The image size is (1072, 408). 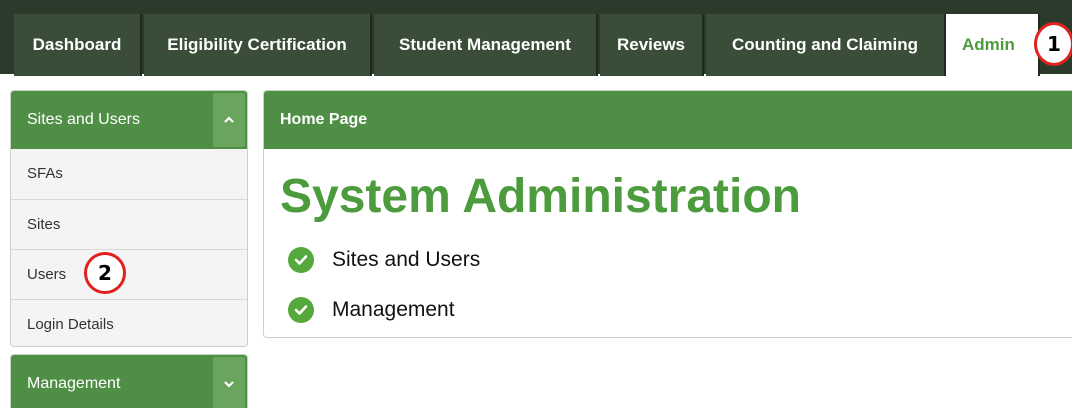 I want to click on callout-2: 2, so click(x=105, y=273).